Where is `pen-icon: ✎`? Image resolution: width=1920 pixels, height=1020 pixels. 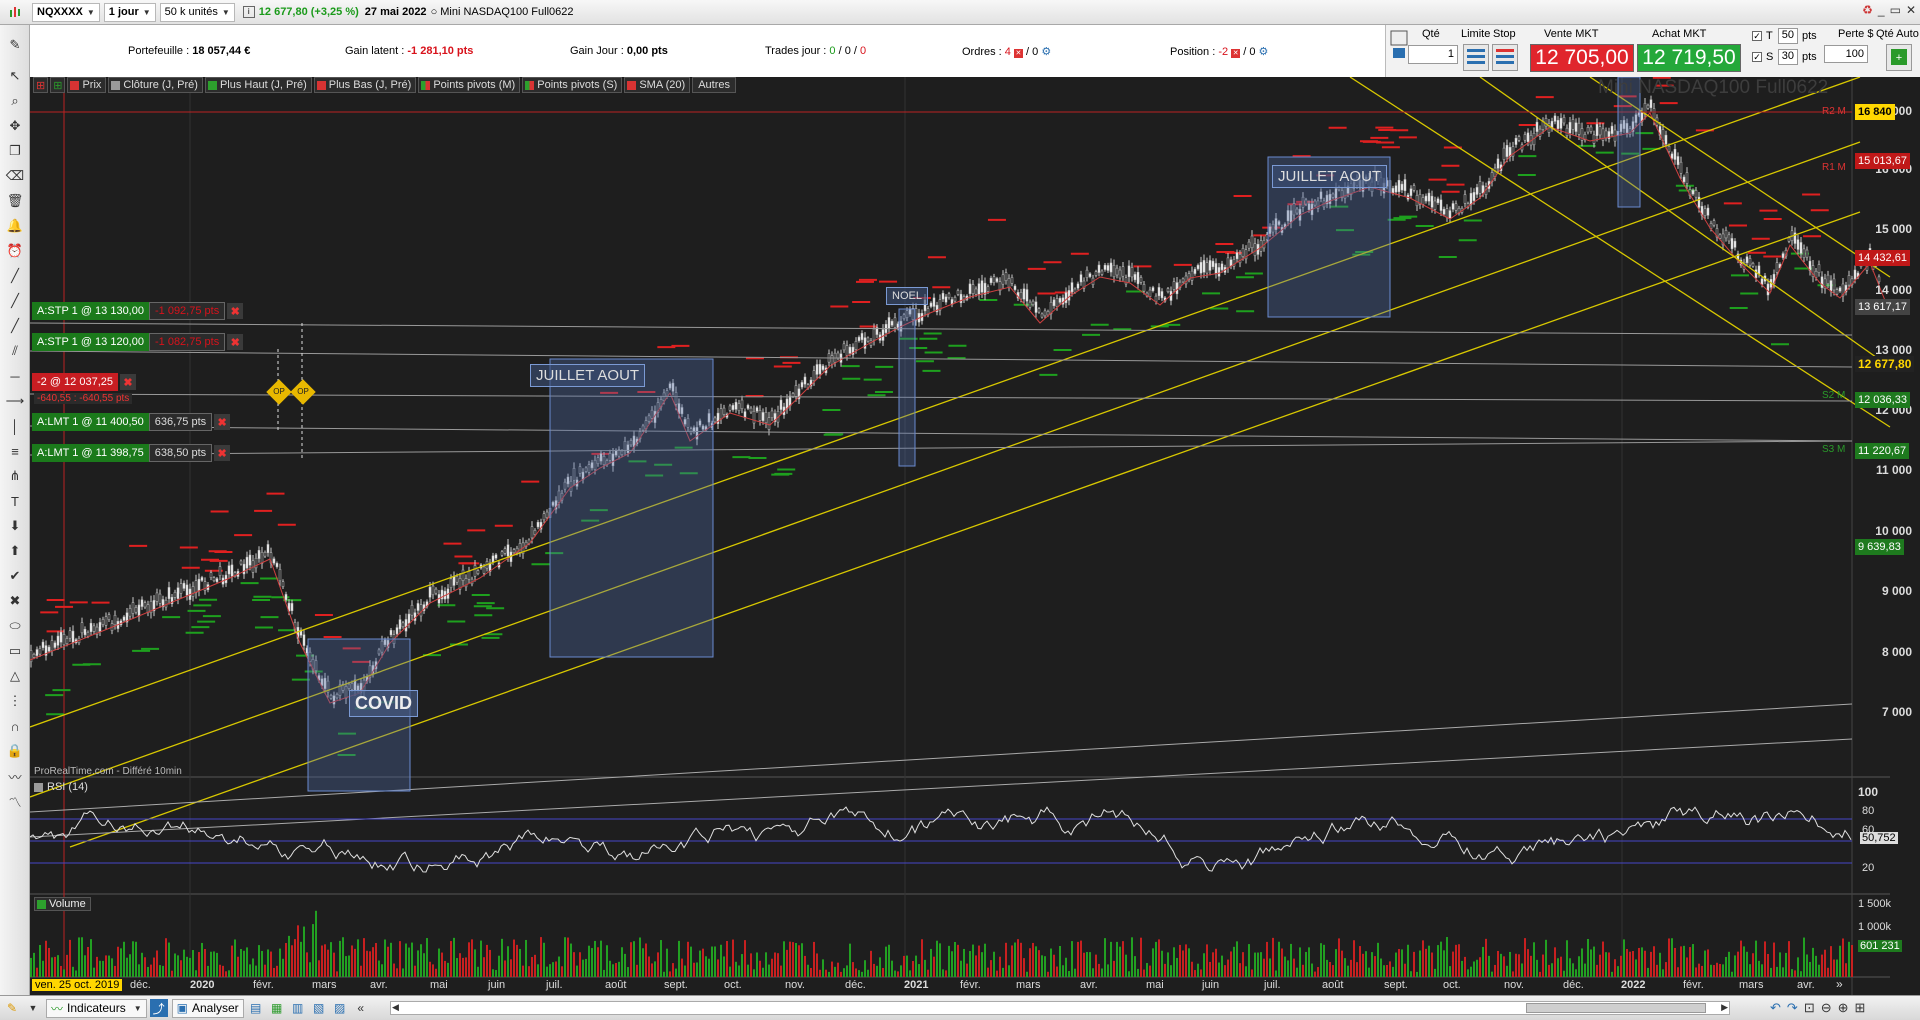 pen-icon: ✎ is located at coordinates (15, 45).